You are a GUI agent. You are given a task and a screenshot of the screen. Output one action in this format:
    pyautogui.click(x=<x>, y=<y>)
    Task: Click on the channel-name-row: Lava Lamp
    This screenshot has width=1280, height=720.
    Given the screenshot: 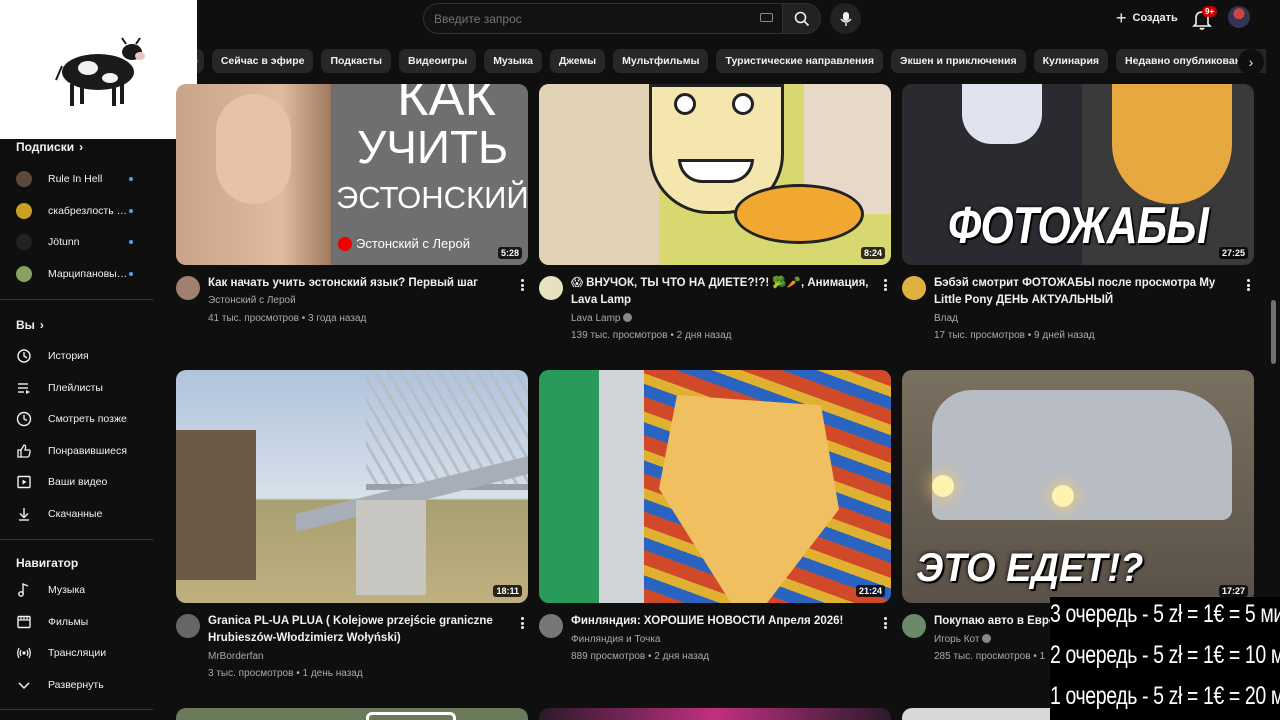 What is the action you would take?
    pyautogui.click(x=602, y=318)
    